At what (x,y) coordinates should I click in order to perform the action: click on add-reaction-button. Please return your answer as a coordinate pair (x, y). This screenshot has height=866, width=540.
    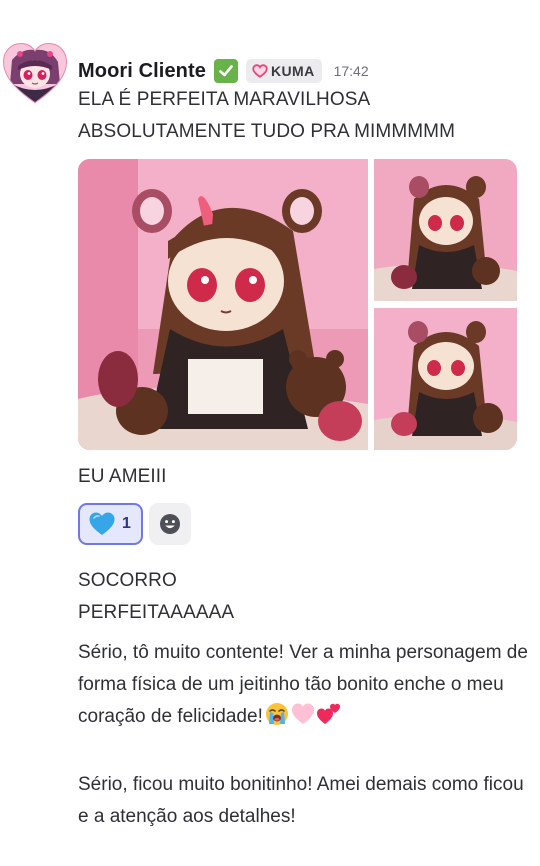
    Looking at the image, I should click on (169, 524).